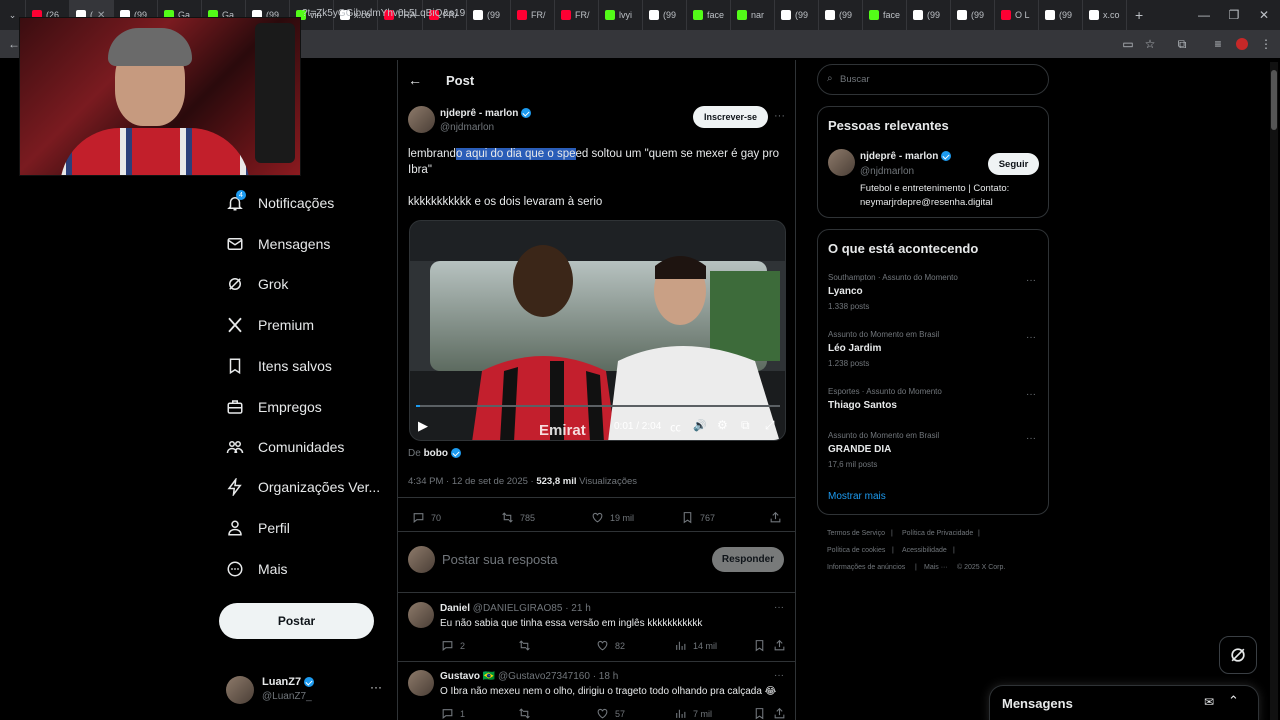 Image resolution: width=1280 pixels, height=720 pixels. What do you see at coordinates (753, 15) in the screenshot?
I see `browser-tab: nar` at bounding box center [753, 15].